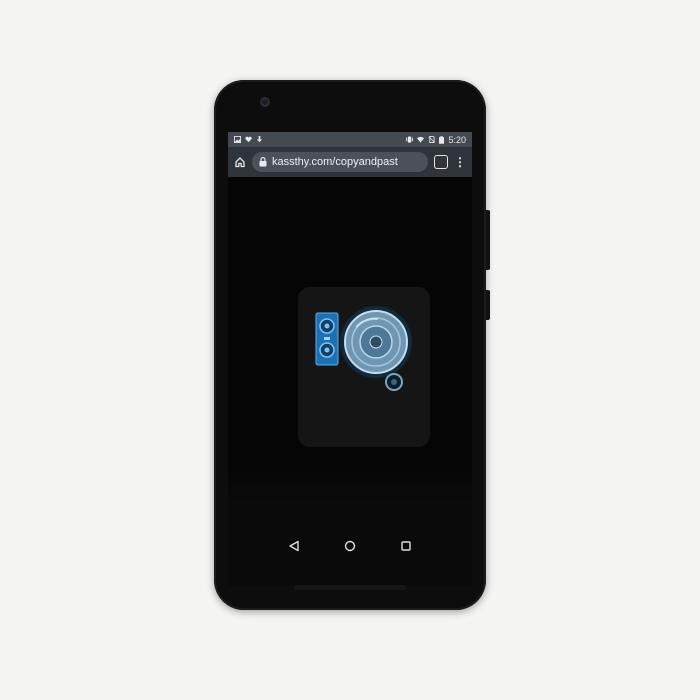 The image size is (700, 700). What do you see at coordinates (363, 348) in the screenshot?
I see `speaker-spinning-icon` at bounding box center [363, 348].